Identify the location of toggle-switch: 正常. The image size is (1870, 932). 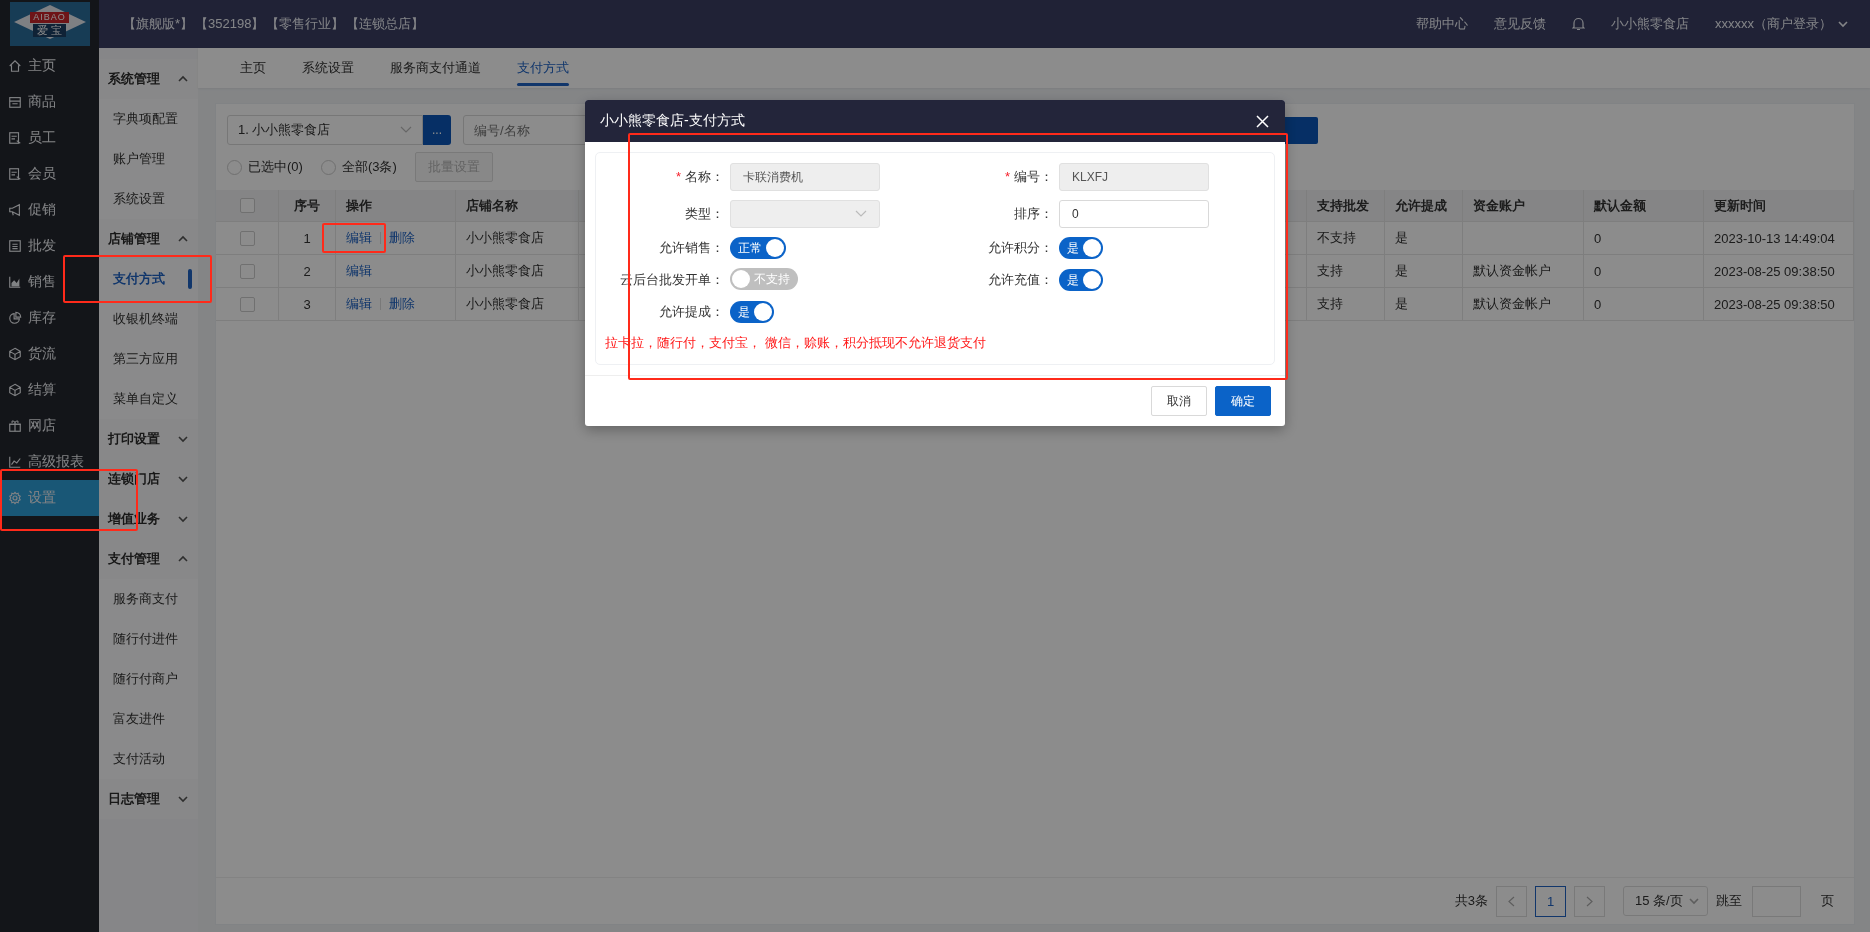
(758, 248).